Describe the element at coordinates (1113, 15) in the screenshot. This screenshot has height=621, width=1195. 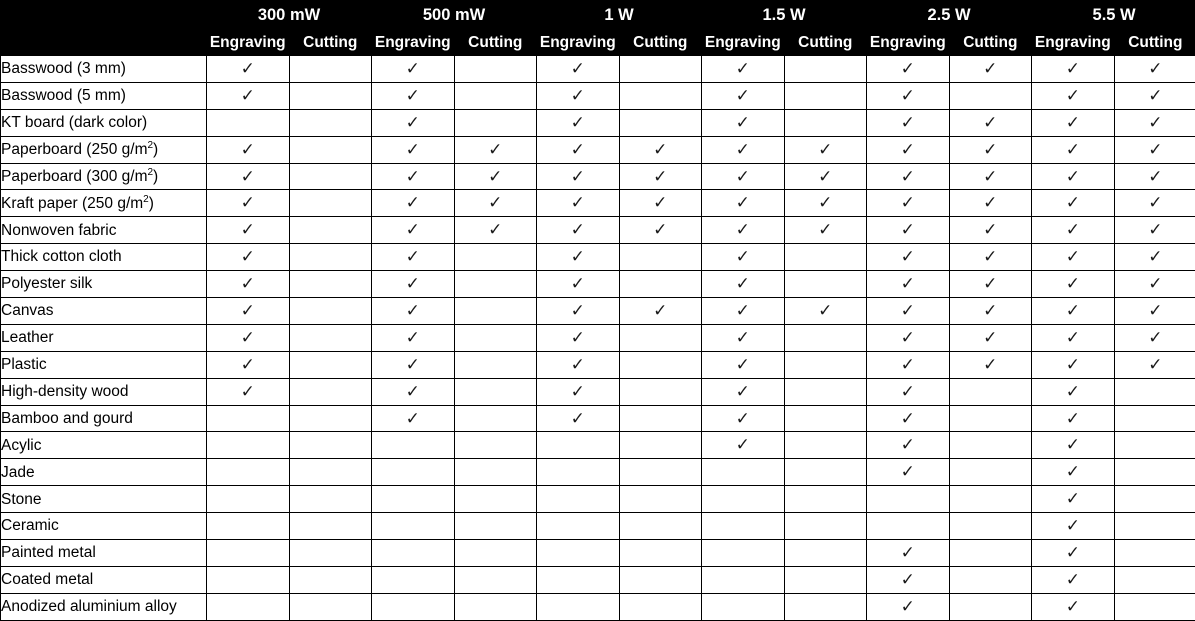
I see `power-group-header: 5.5 W` at that location.